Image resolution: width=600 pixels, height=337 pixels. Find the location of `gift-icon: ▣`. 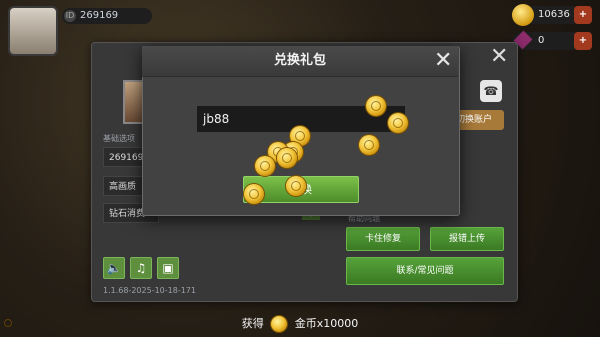

gift-icon: ▣ is located at coordinates (168, 268).